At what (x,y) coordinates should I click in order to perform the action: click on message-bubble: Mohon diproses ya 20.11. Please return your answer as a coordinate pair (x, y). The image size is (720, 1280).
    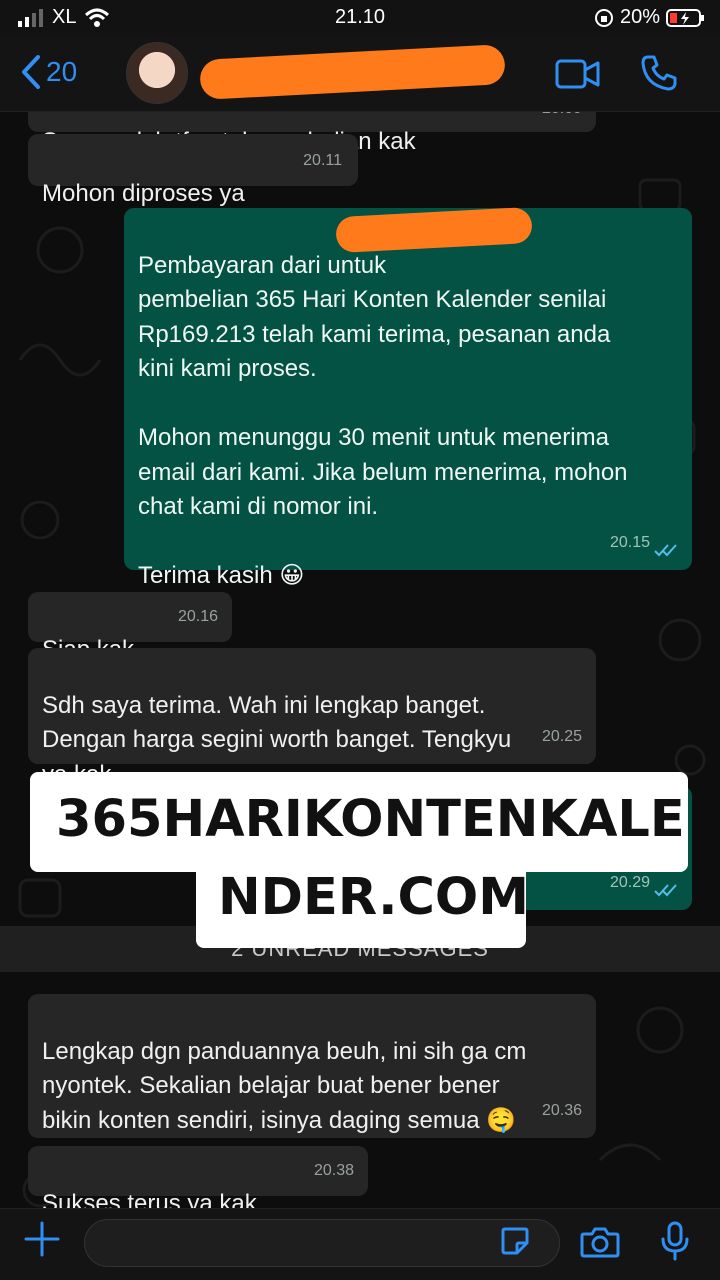
    Looking at the image, I should click on (193, 170).